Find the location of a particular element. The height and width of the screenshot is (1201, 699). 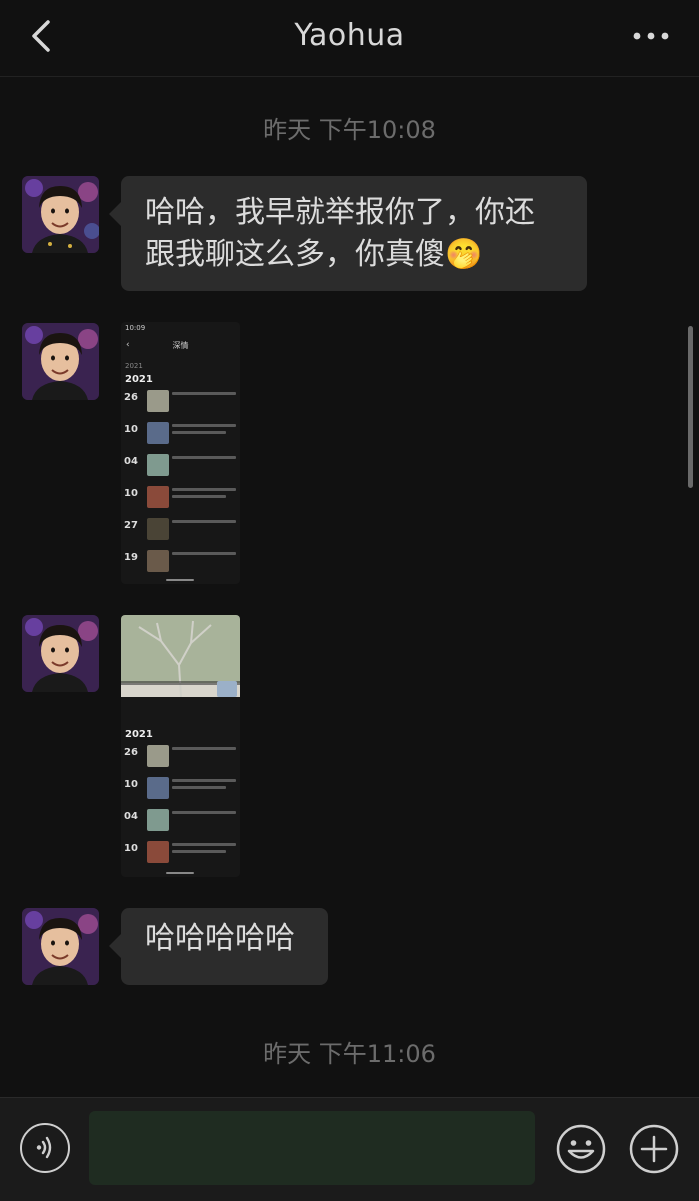

chat-title: Yaohua is located at coordinates (349, 35).